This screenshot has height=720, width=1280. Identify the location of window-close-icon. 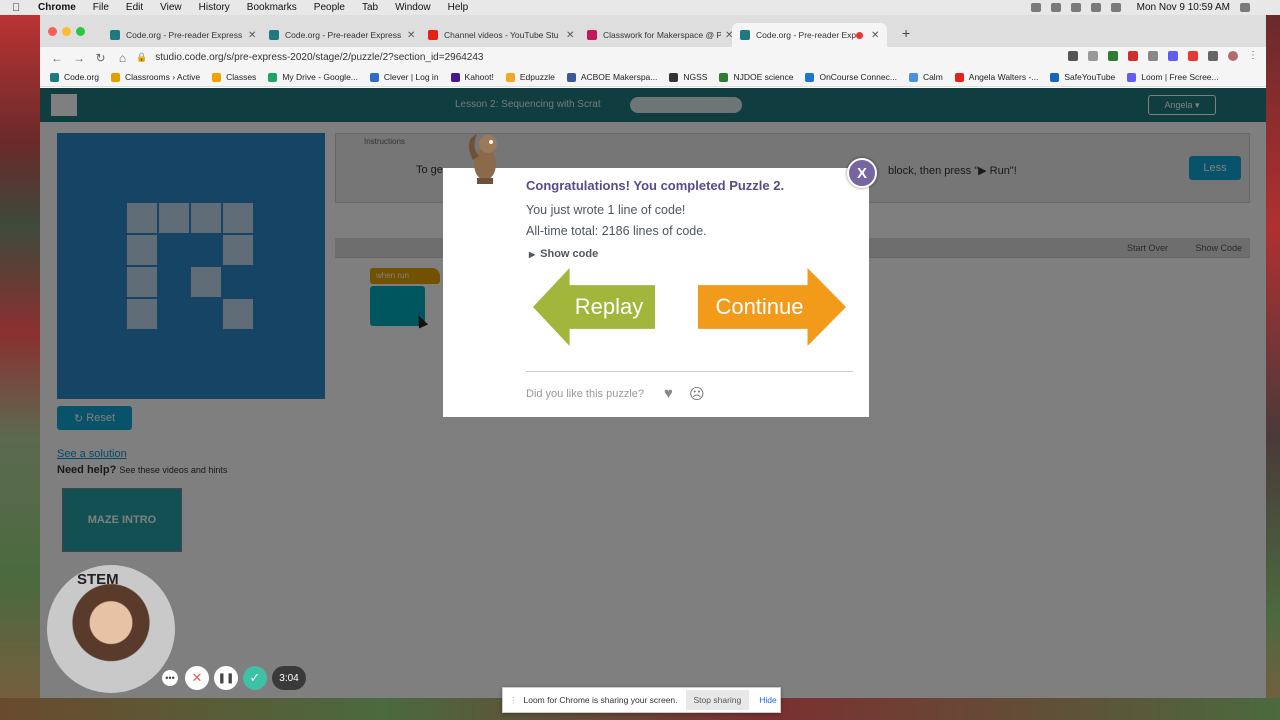
(52, 31).